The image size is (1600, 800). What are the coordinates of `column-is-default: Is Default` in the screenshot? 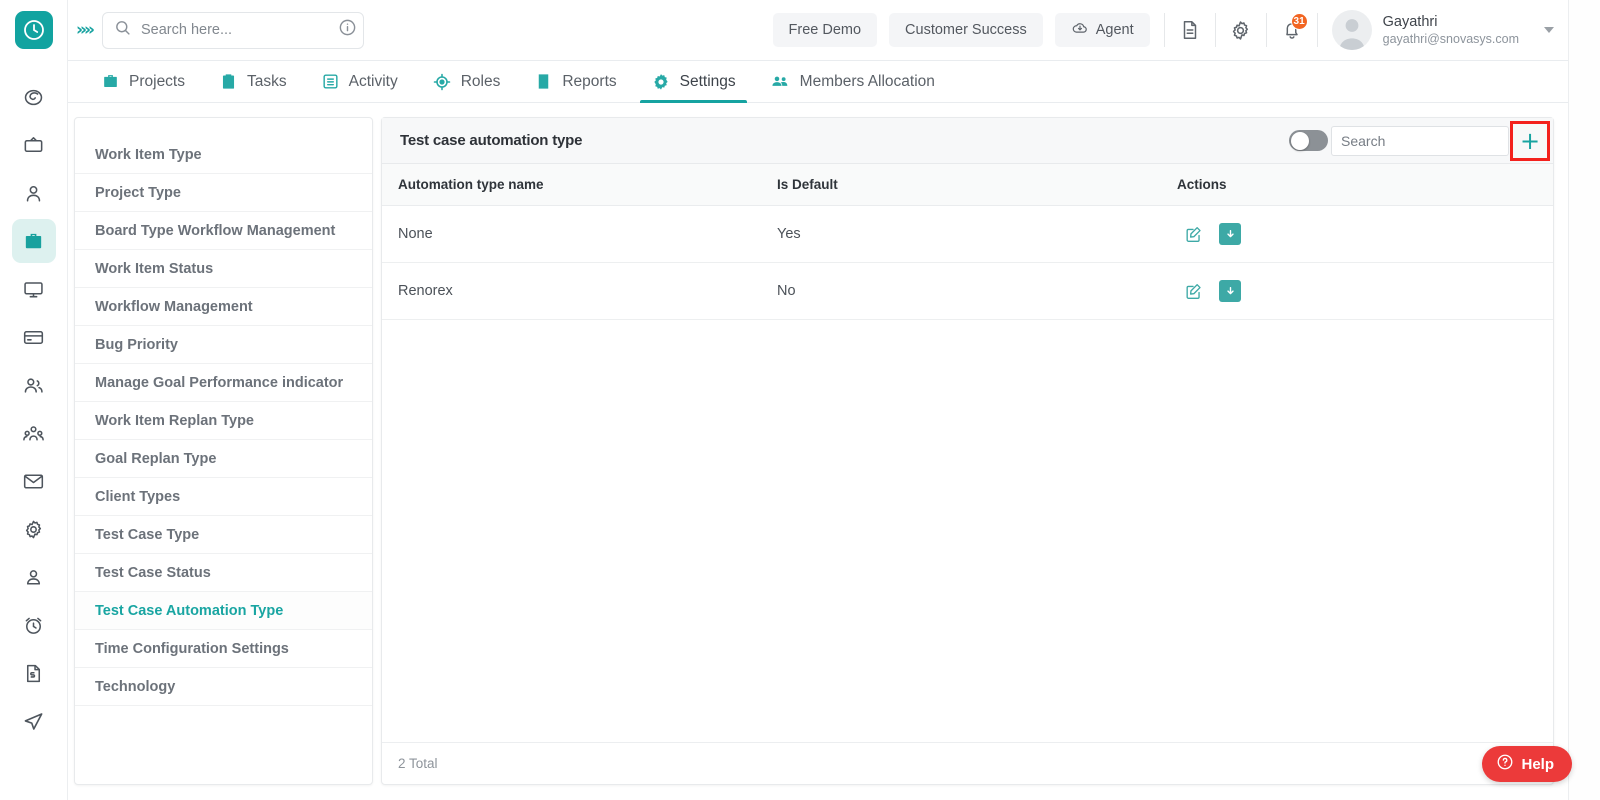 It's located at (977, 185).